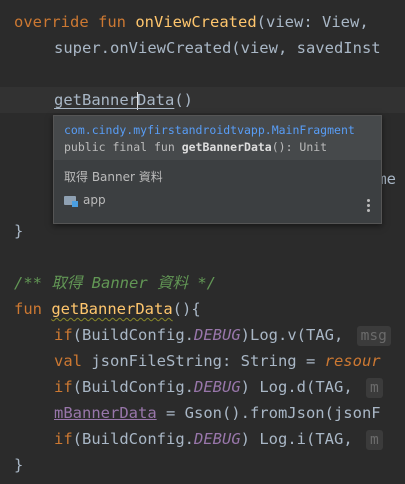  I want to click on code-line-11: fun getBannerData(){, so click(107, 309).